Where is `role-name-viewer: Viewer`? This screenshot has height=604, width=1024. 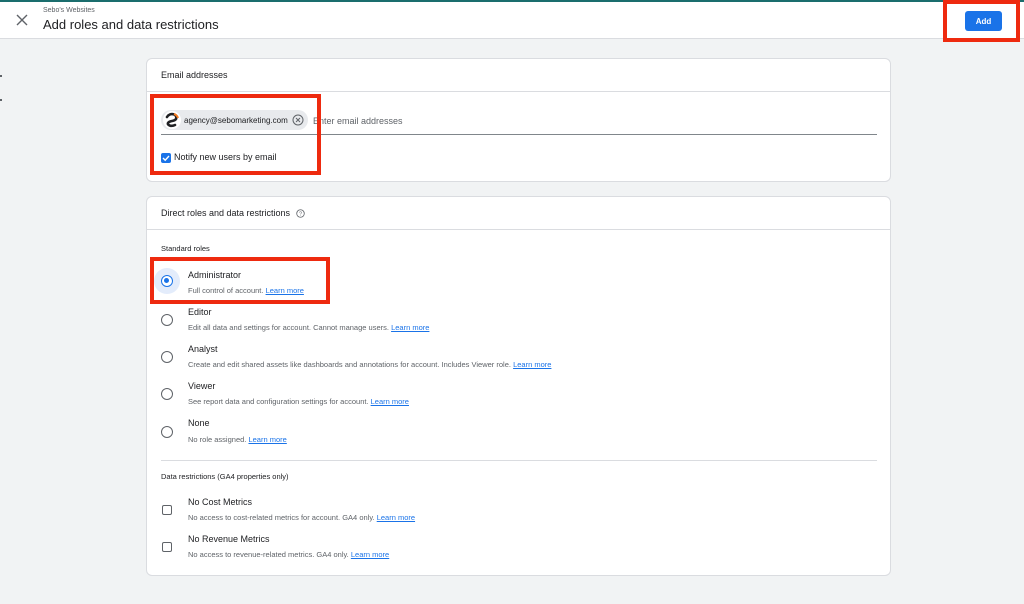
role-name-viewer: Viewer is located at coordinates (202, 386).